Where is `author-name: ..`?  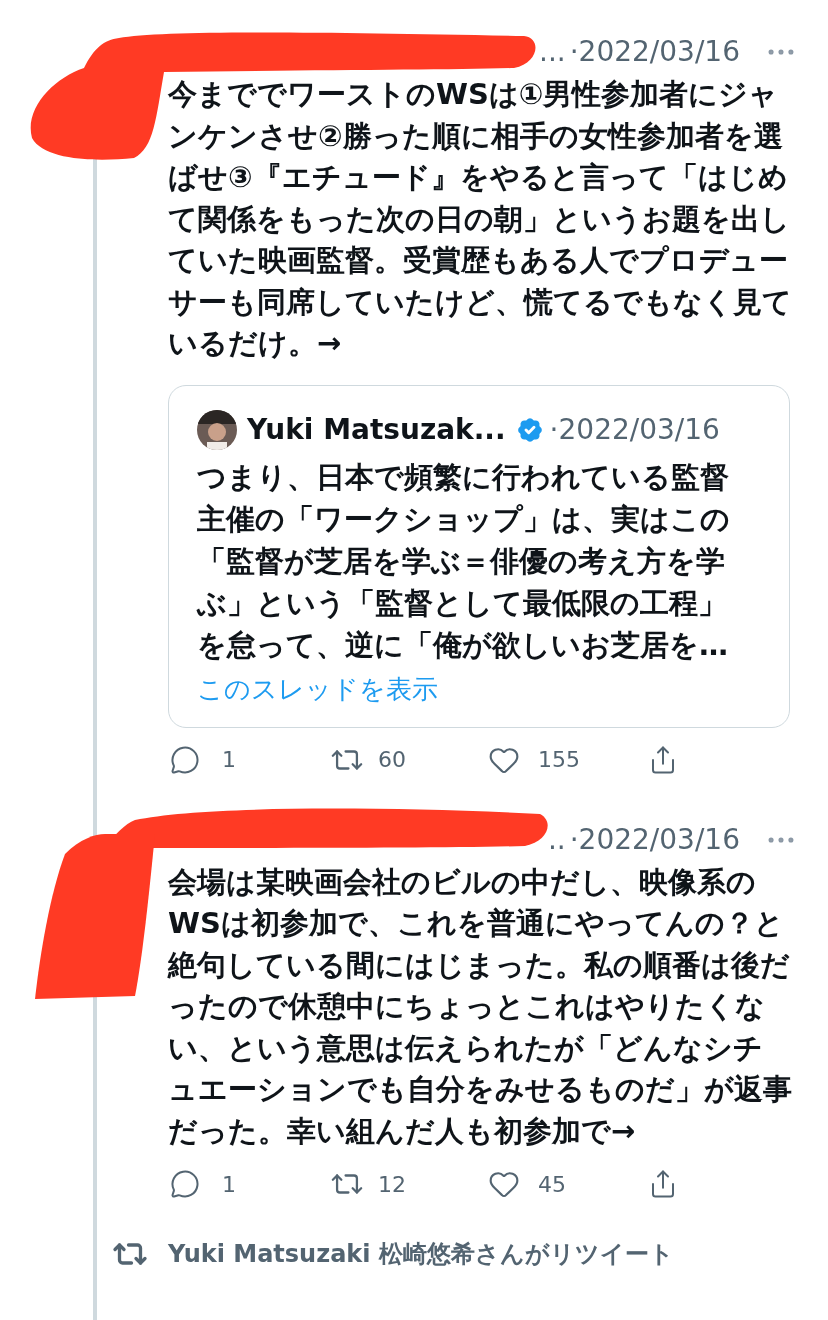
author-name: .. is located at coordinates (556, 839).